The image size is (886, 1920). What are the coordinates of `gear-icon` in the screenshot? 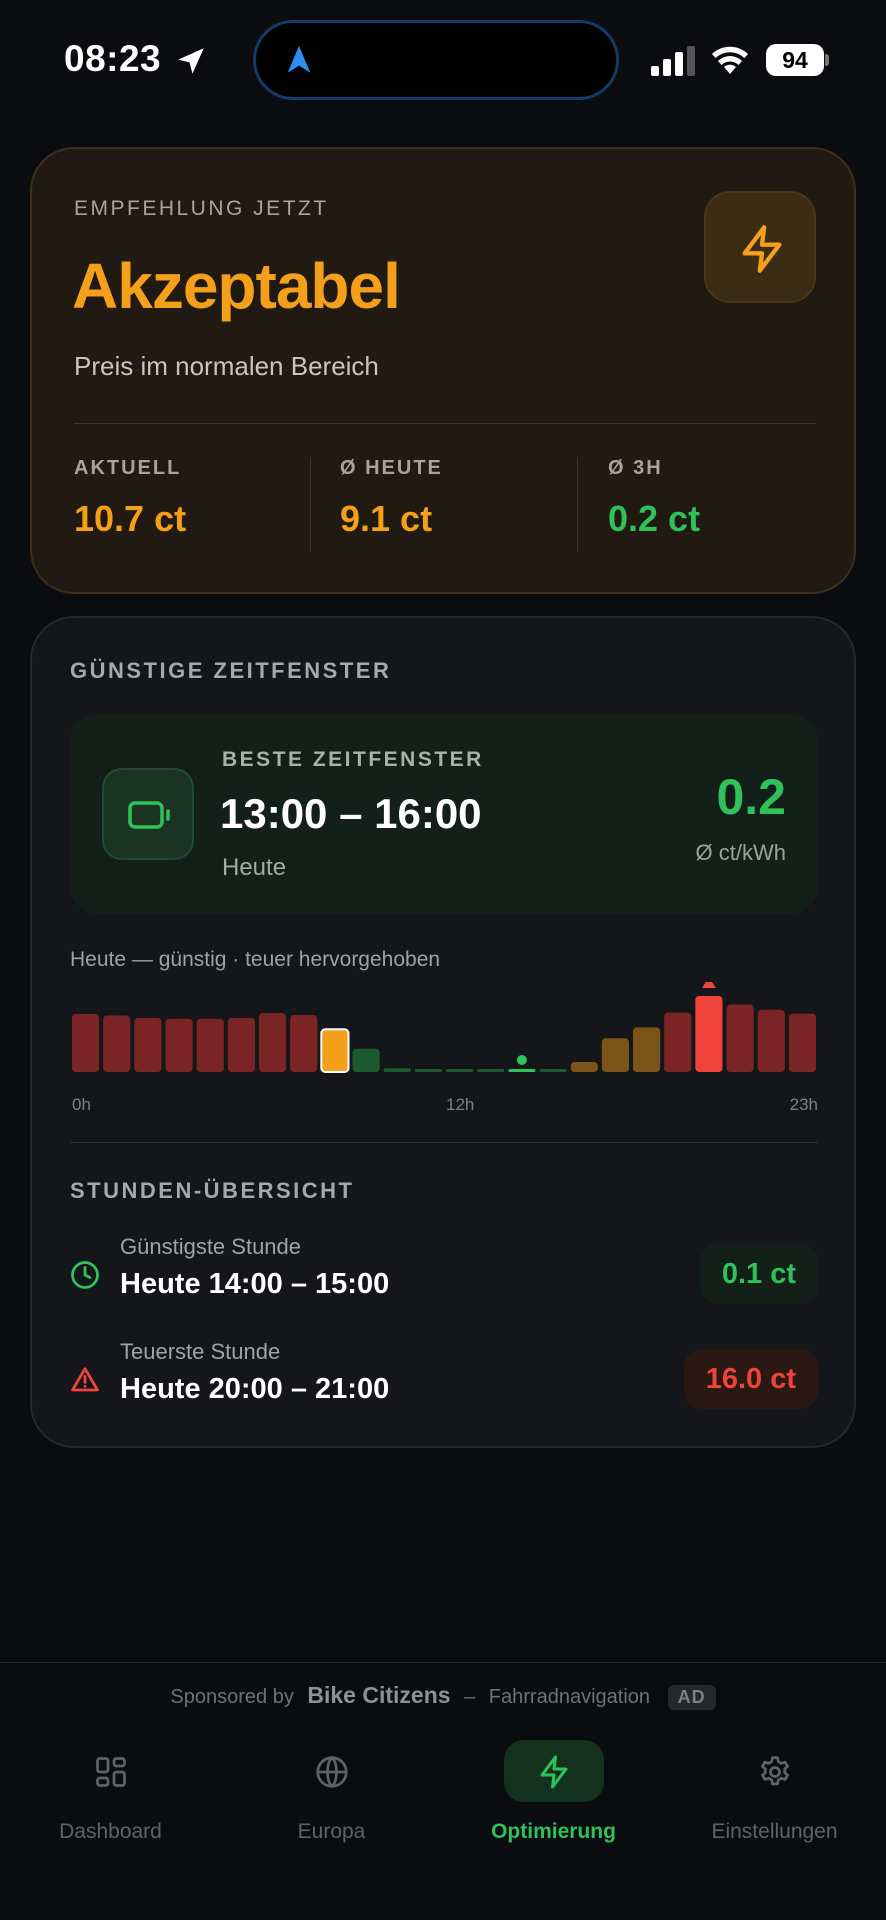 It's located at (775, 1771).